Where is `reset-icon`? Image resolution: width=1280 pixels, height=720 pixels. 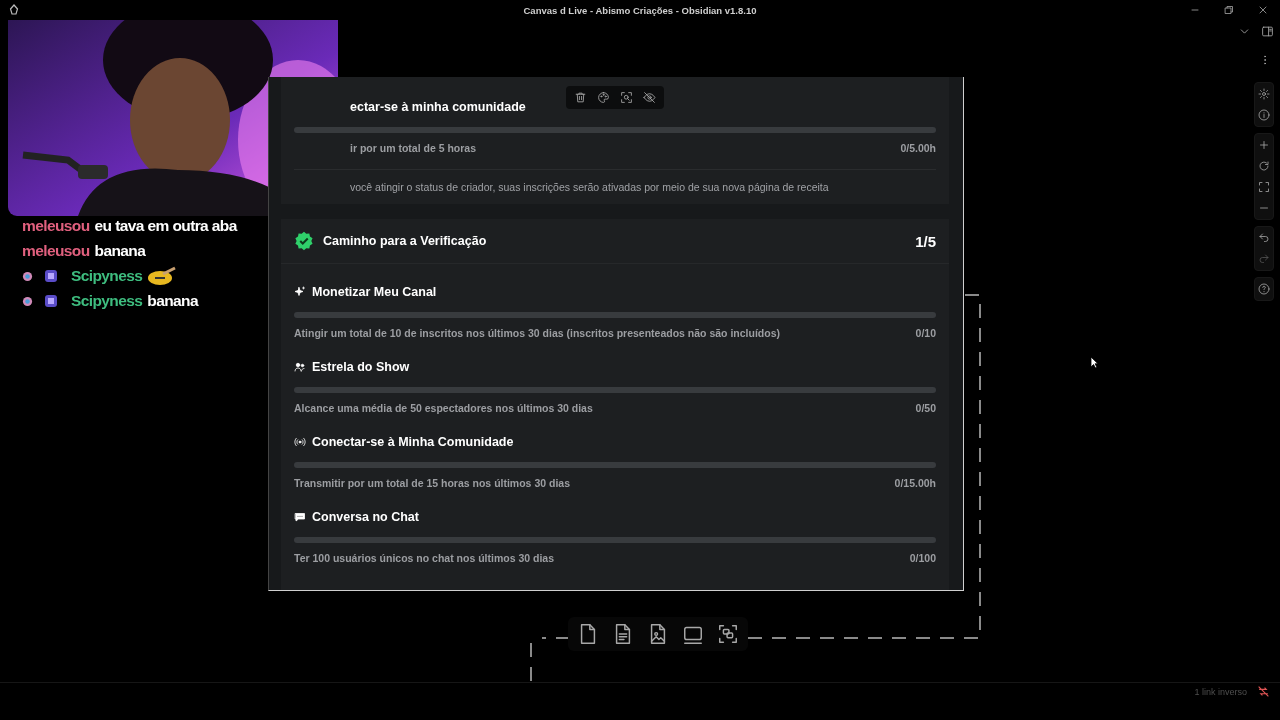 reset-icon is located at coordinates (1264, 166).